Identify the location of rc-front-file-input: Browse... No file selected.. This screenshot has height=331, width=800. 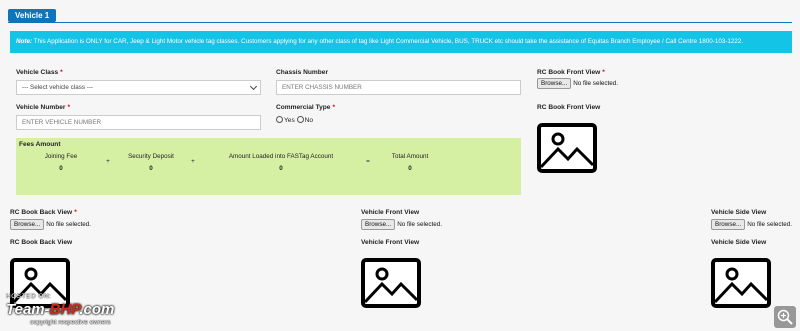
(578, 83).